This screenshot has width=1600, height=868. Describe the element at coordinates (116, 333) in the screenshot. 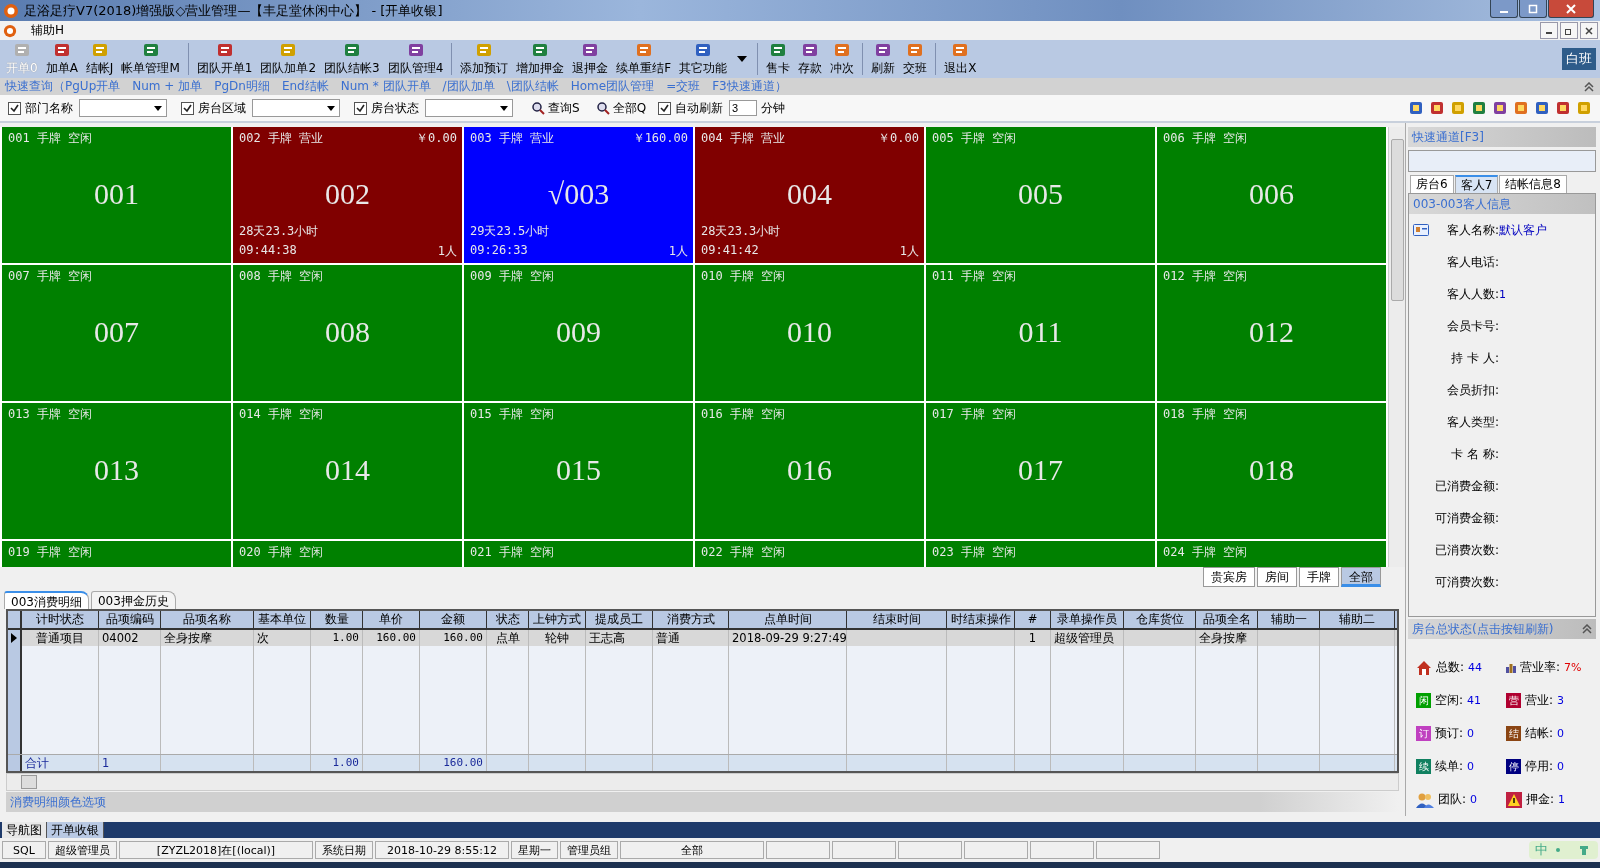

I see `room-tile: 007 手牌 空闲 007` at that location.